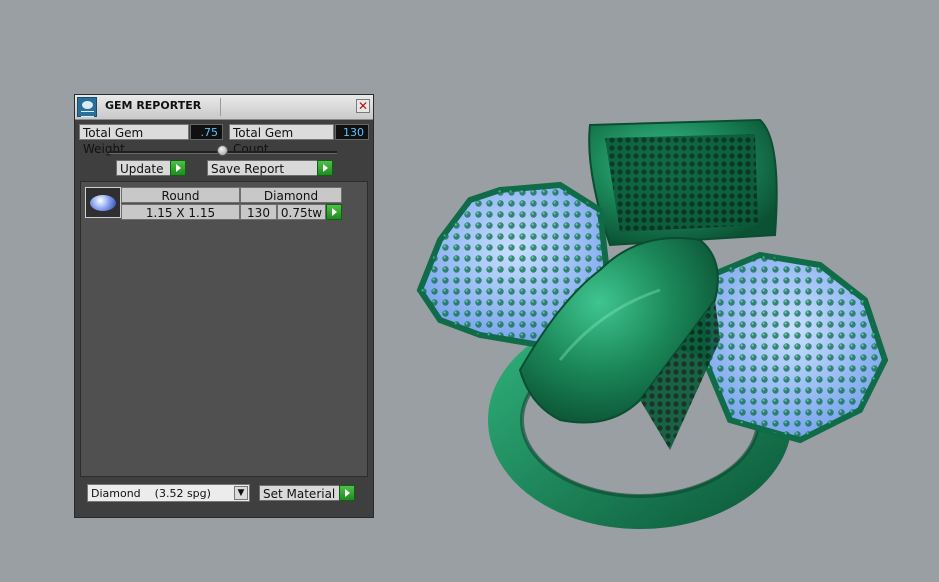 This screenshot has width=939, height=582. Describe the element at coordinates (134, 140) in the screenshot. I see `total-gem-weight-label: Total Gem Weight` at that location.